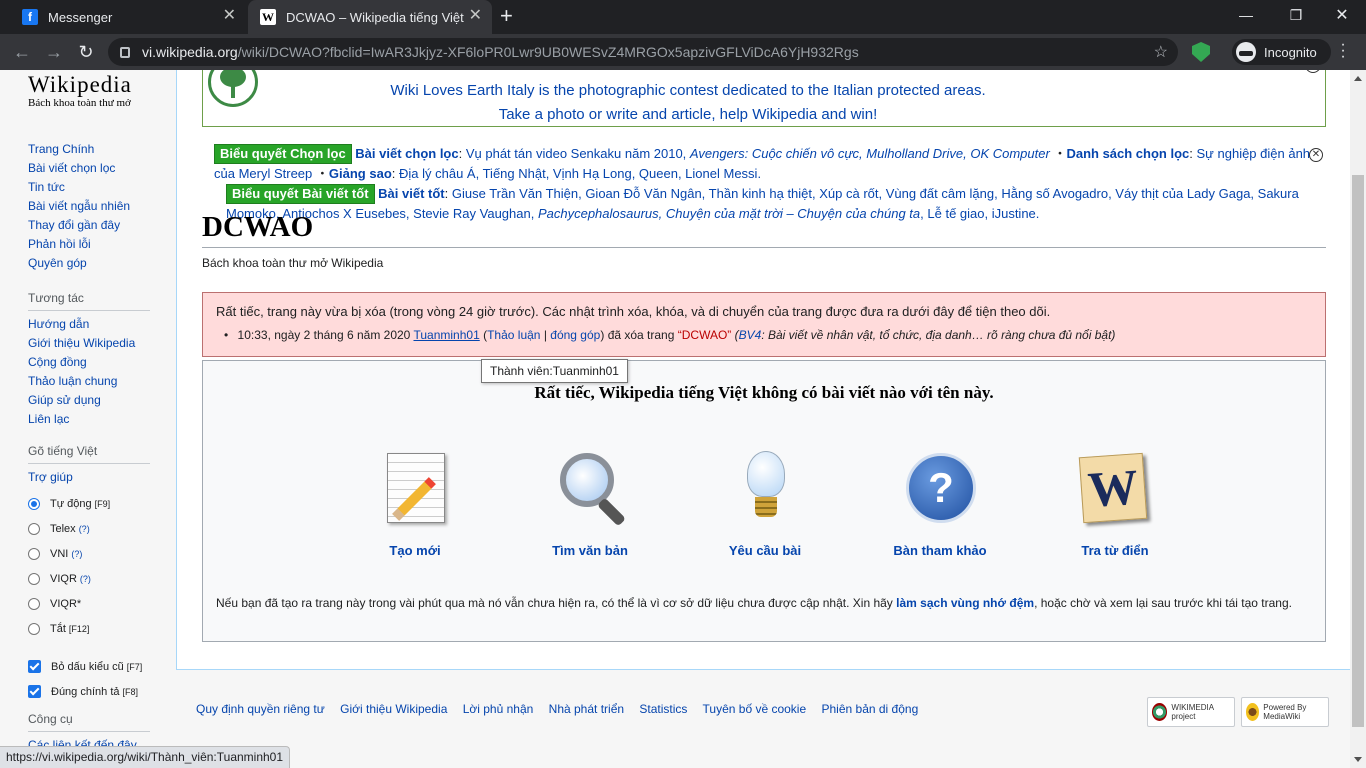 Image resolution: width=1366 pixels, height=768 pixels. What do you see at coordinates (590, 491) in the screenshot?
I see `magnifier-icon` at bounding box center [590, 491].